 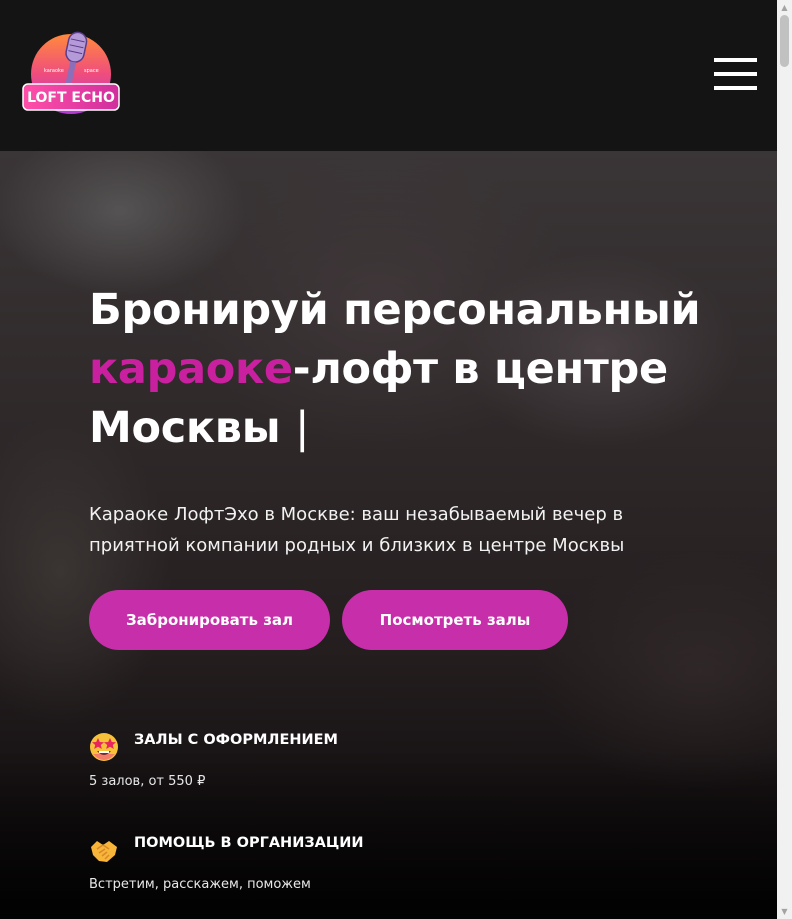 I want to click on logo-text: LOFT ECHO, so click(x=71, y=98).